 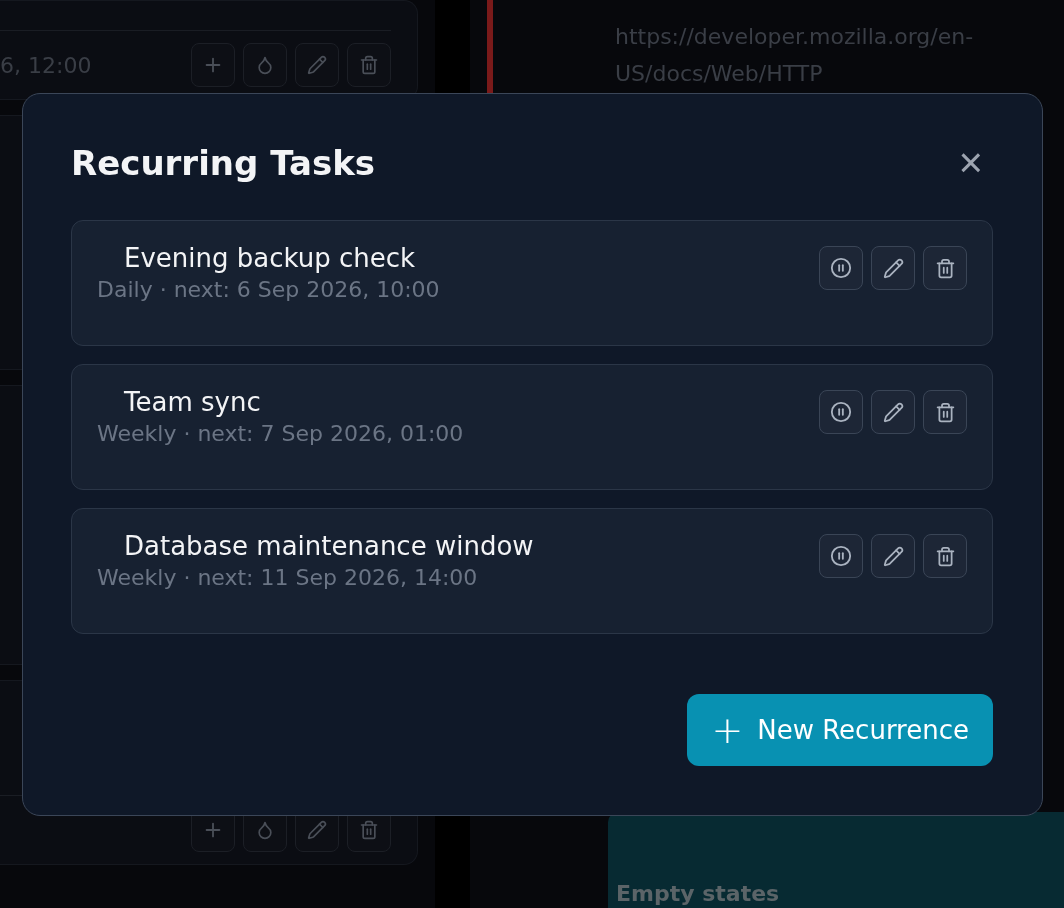 What do you see at coordinates (192, 402) in the screenshot?
I see `task-title: Team sync` at bounding box center [192, 402].